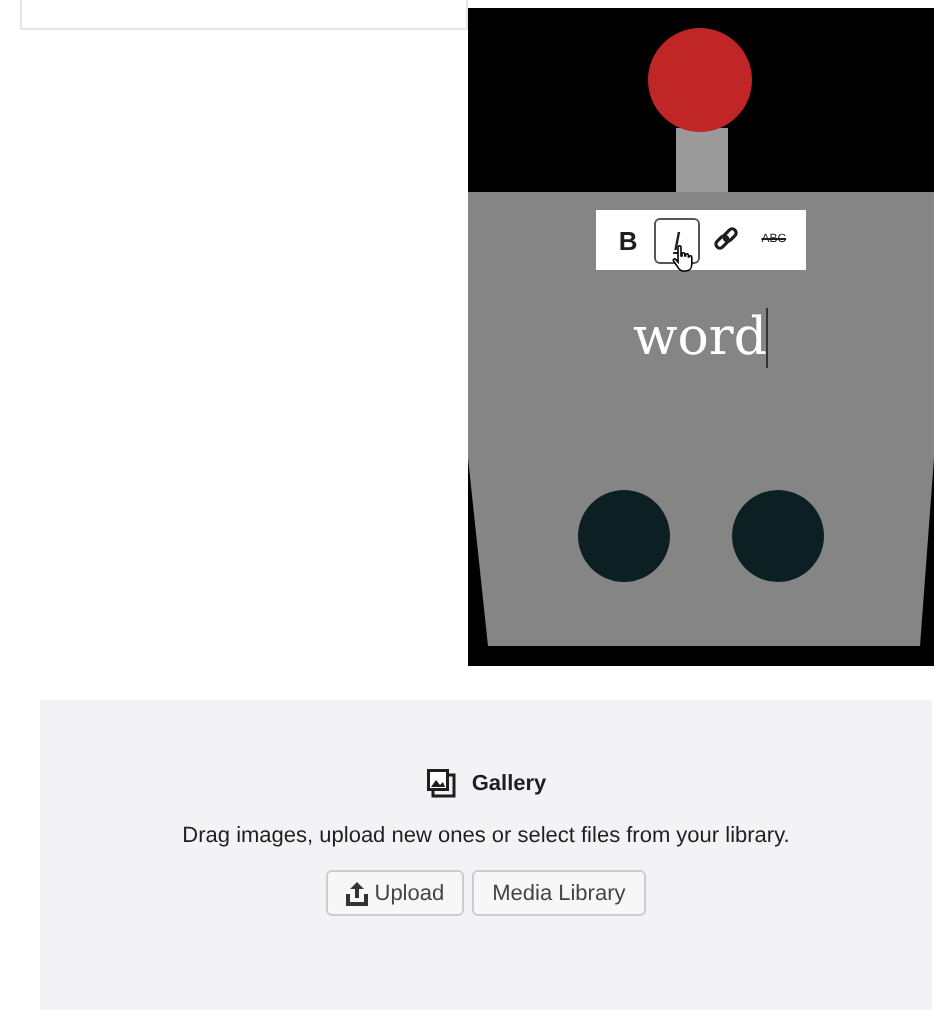 This screenshot has width=948, height=1030. Describe the element at coordinates (701, 338) in the screenshot. I see `cover-text: word` at that location.